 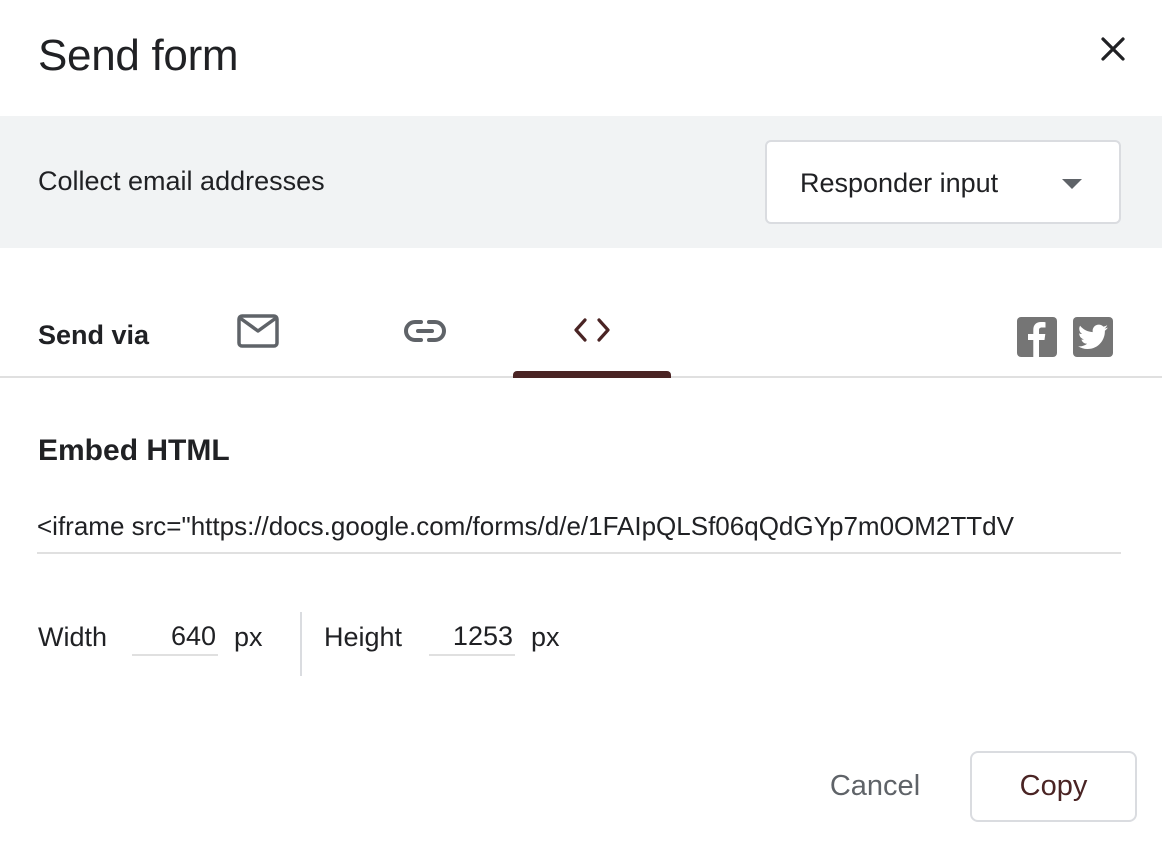 I want to click on arrow-drop-down-icon, so click(x=1072, y=184).